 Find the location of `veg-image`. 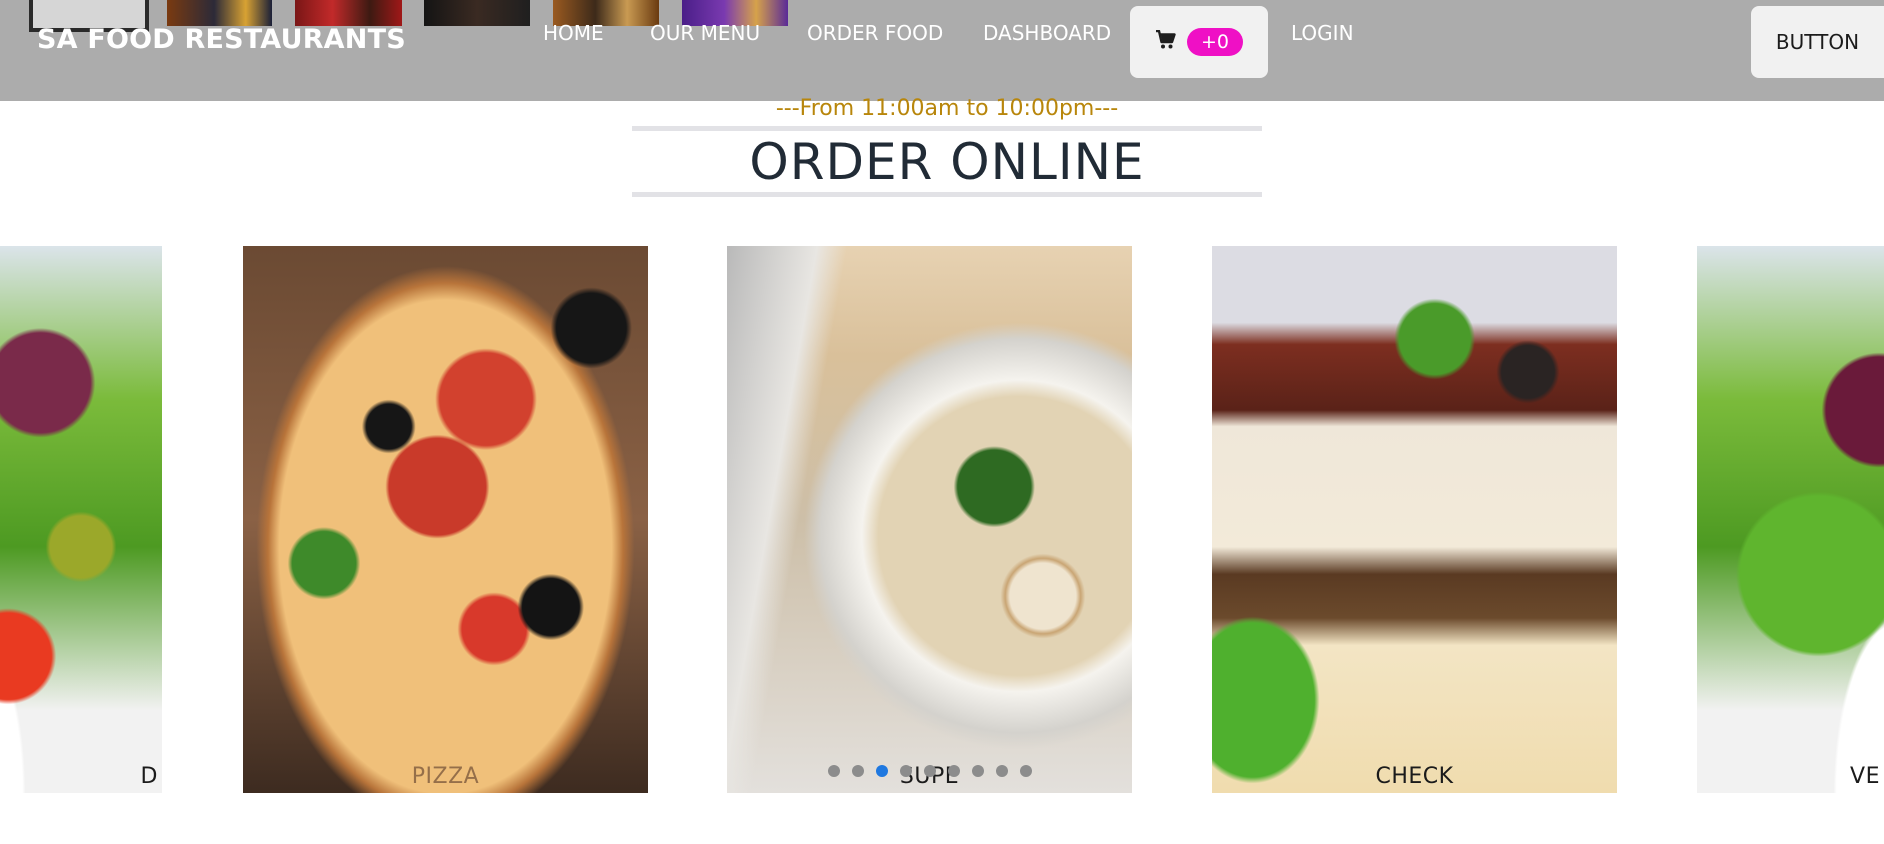

veg-image is located at coordinates (1790, 519).